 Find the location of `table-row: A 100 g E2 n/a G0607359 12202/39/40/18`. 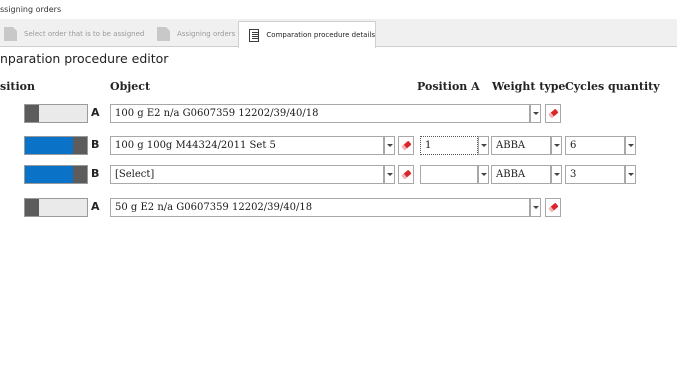

table-row: A 100 g E2 n/a G0607359 12202/39/40/18 is located at coordinates (338, 114).